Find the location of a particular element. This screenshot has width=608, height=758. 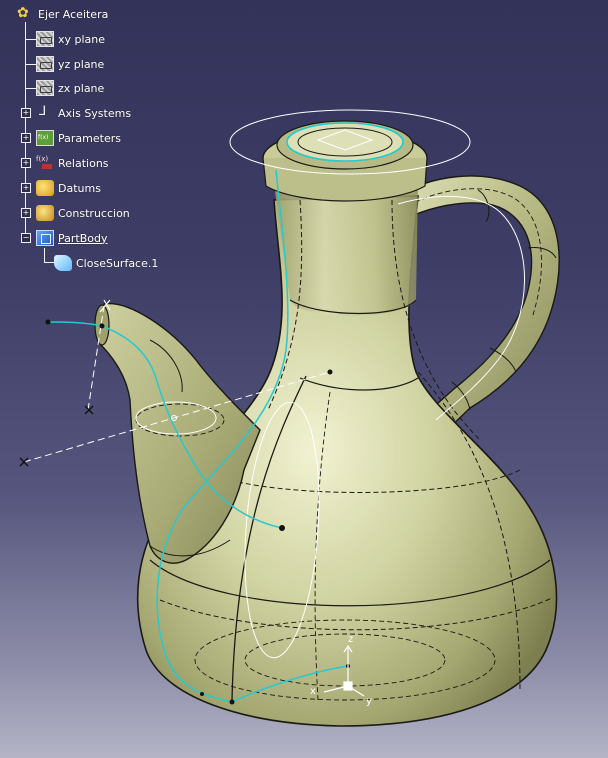

axis-z-label: z is located at coordinates (350, 639).